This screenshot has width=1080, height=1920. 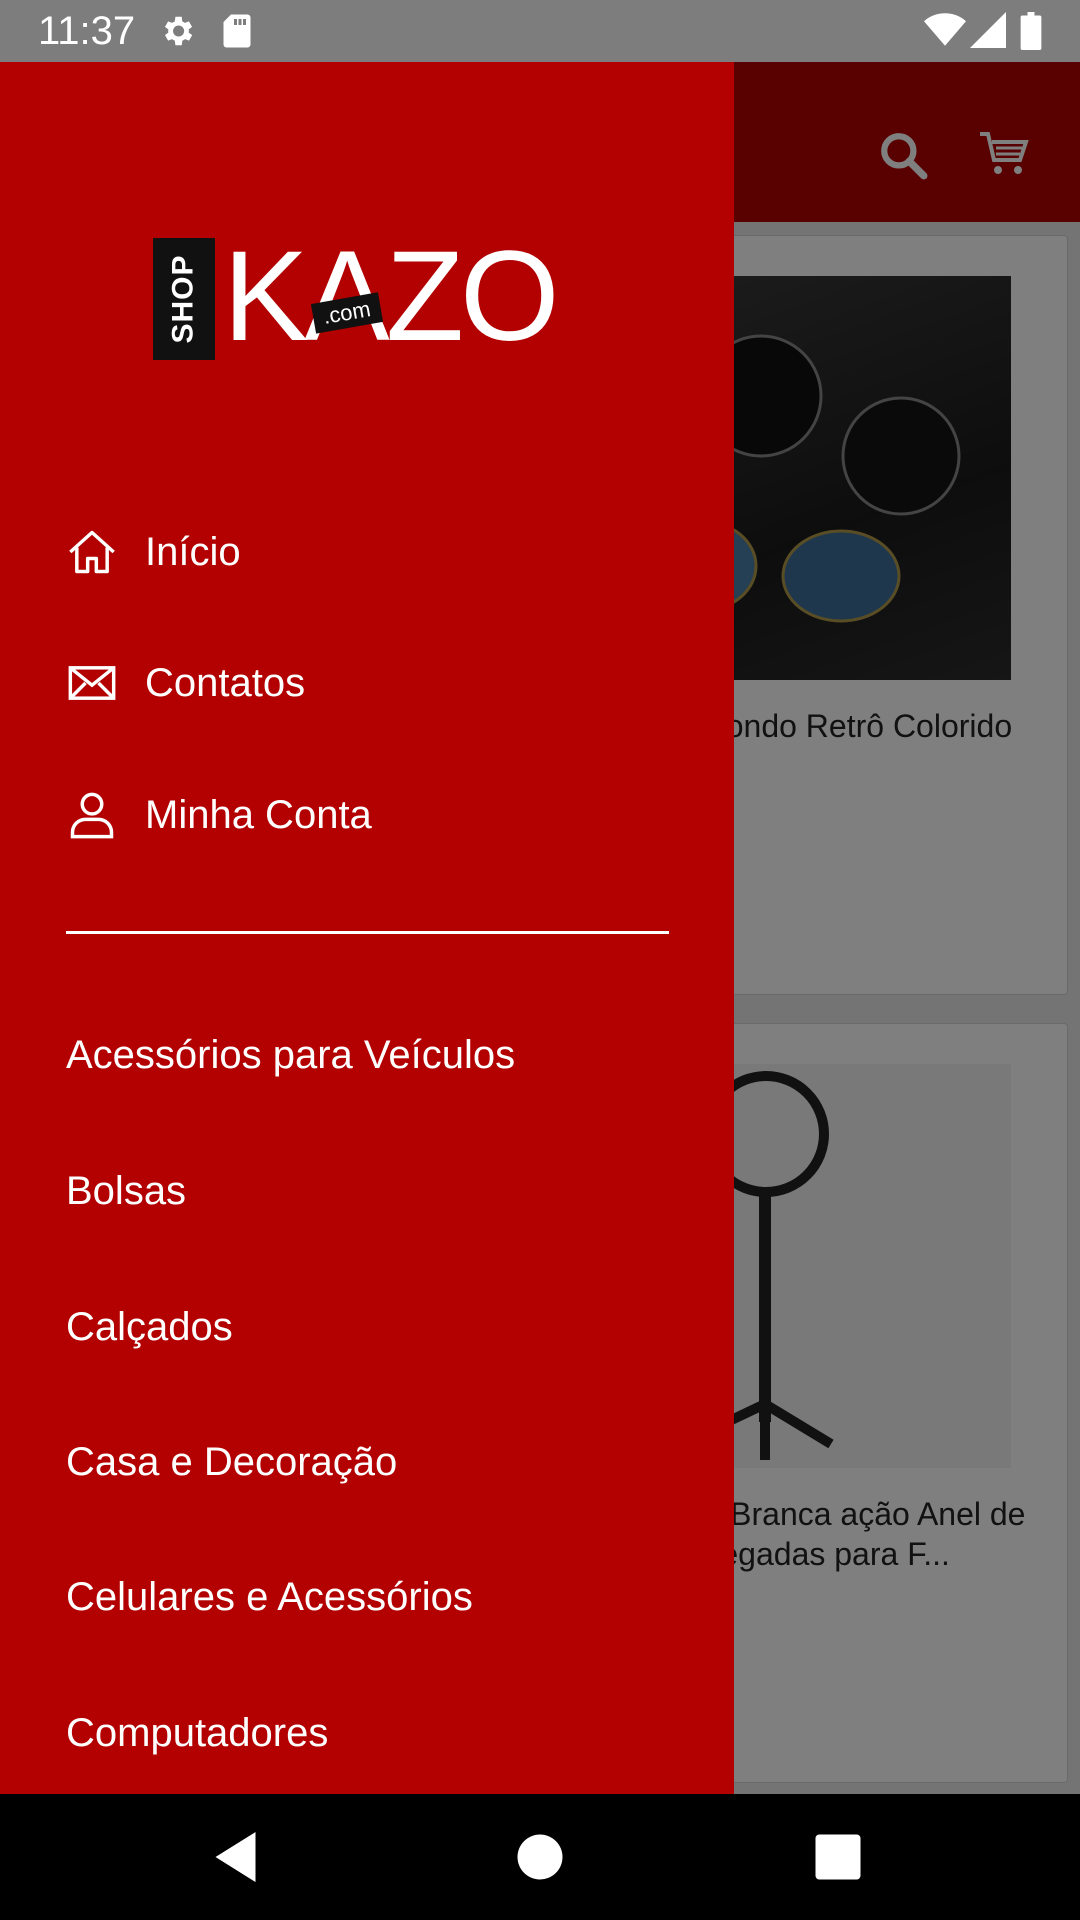 I want to click on battery-icon, so click(x=1031, y=33).